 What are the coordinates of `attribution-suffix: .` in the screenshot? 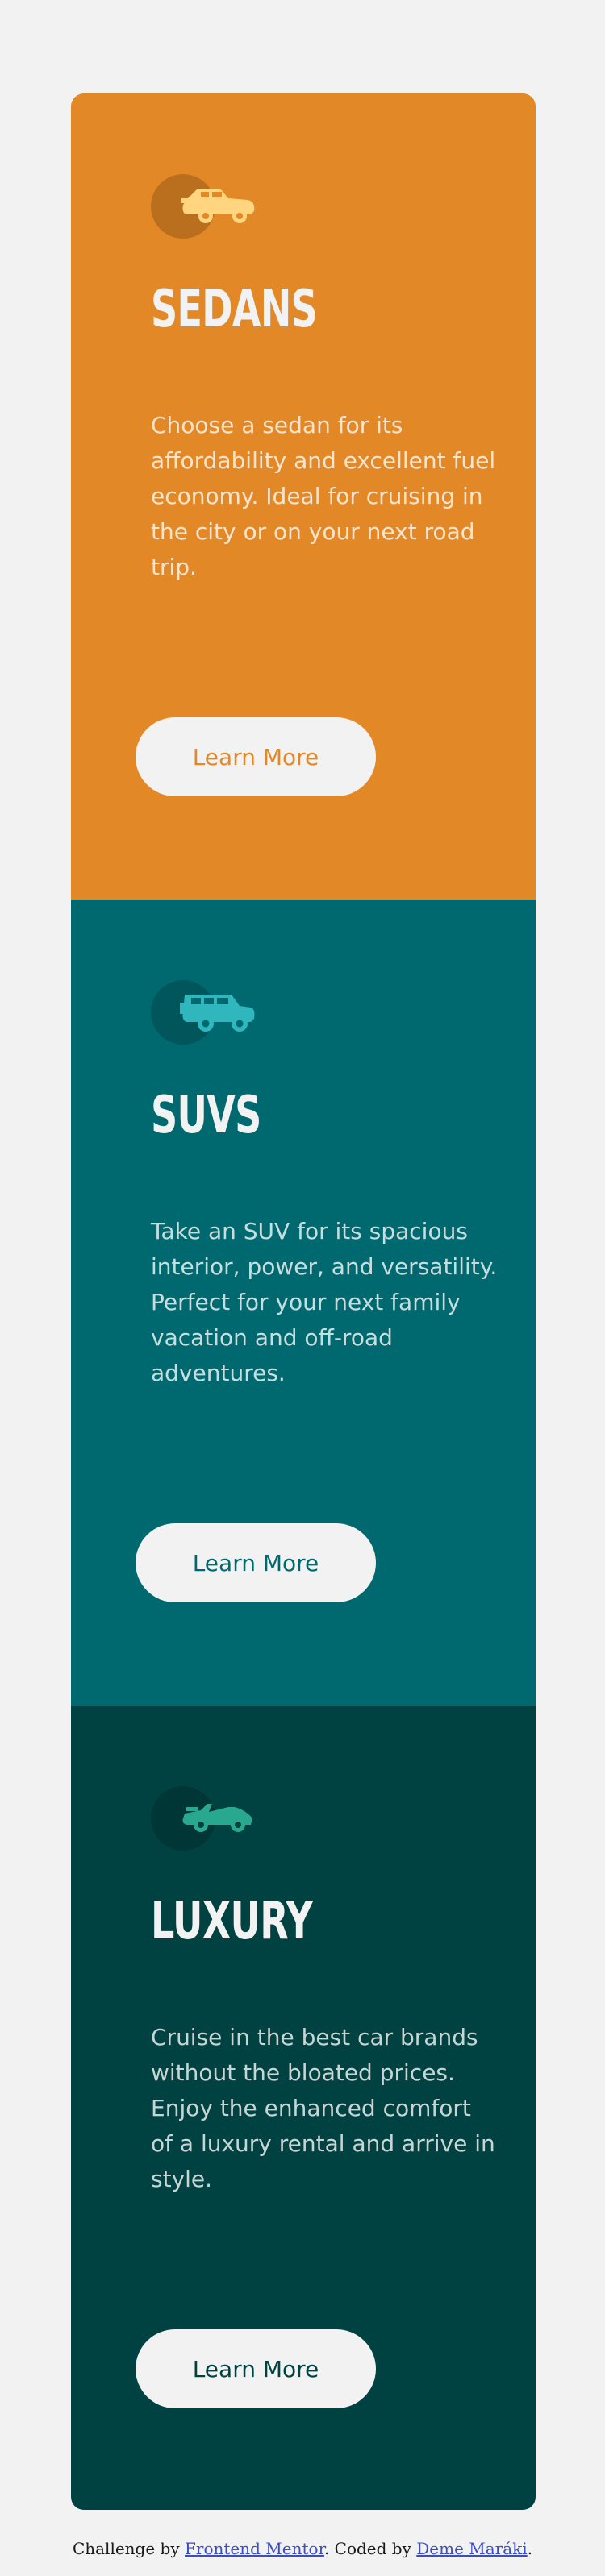 It's located at (530, 2548).